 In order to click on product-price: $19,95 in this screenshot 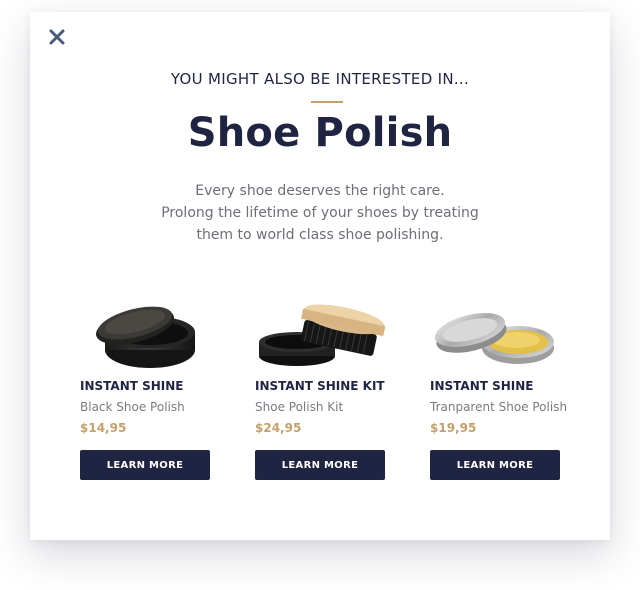, I will do `click(453, 428)`.